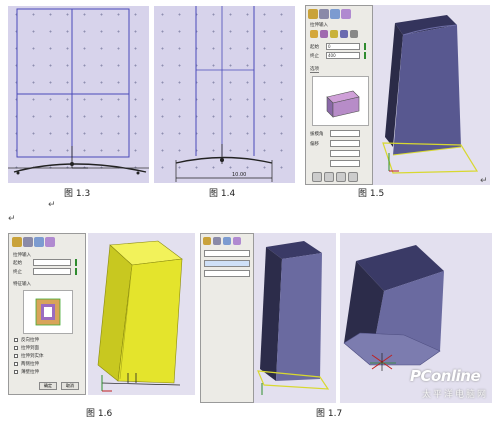 Image resolution: width=500 pixels, height=425 pixels. What do you see at coordinates (239, 175) in the screenshot?
I see `dimension-label: 10.00` at bounding box center [239, 175].